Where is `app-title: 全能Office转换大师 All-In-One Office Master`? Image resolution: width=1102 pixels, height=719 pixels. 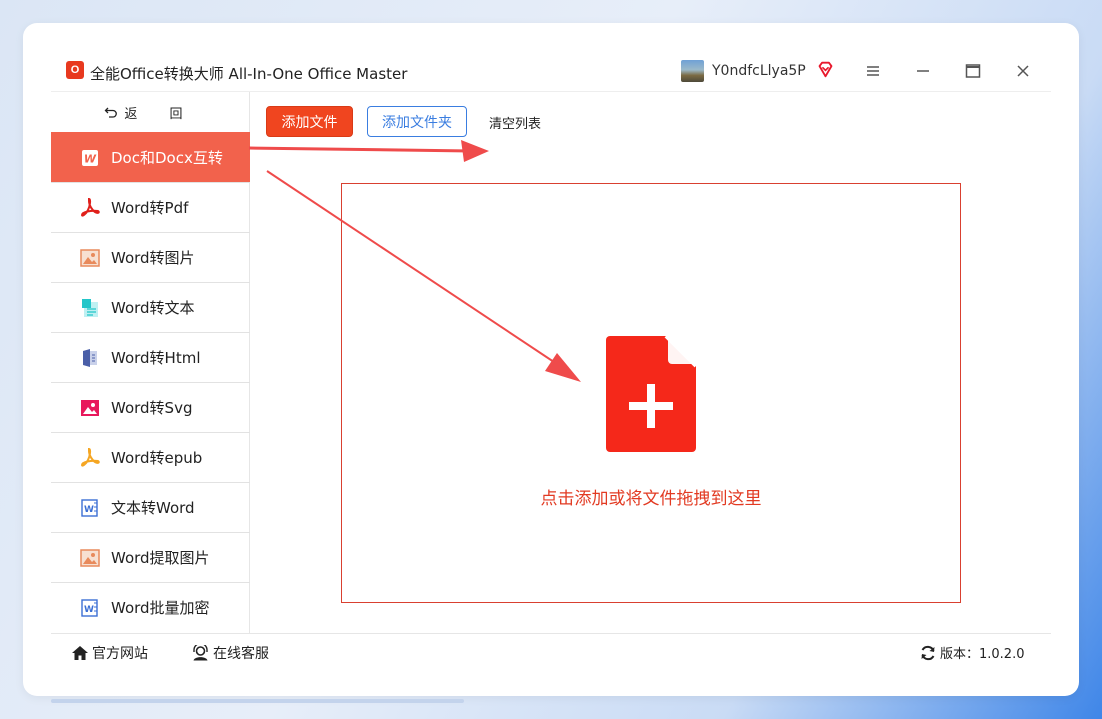
app-title: 全能Office转换大师 All-In-One Office Master is located at coordinates (249, 74).